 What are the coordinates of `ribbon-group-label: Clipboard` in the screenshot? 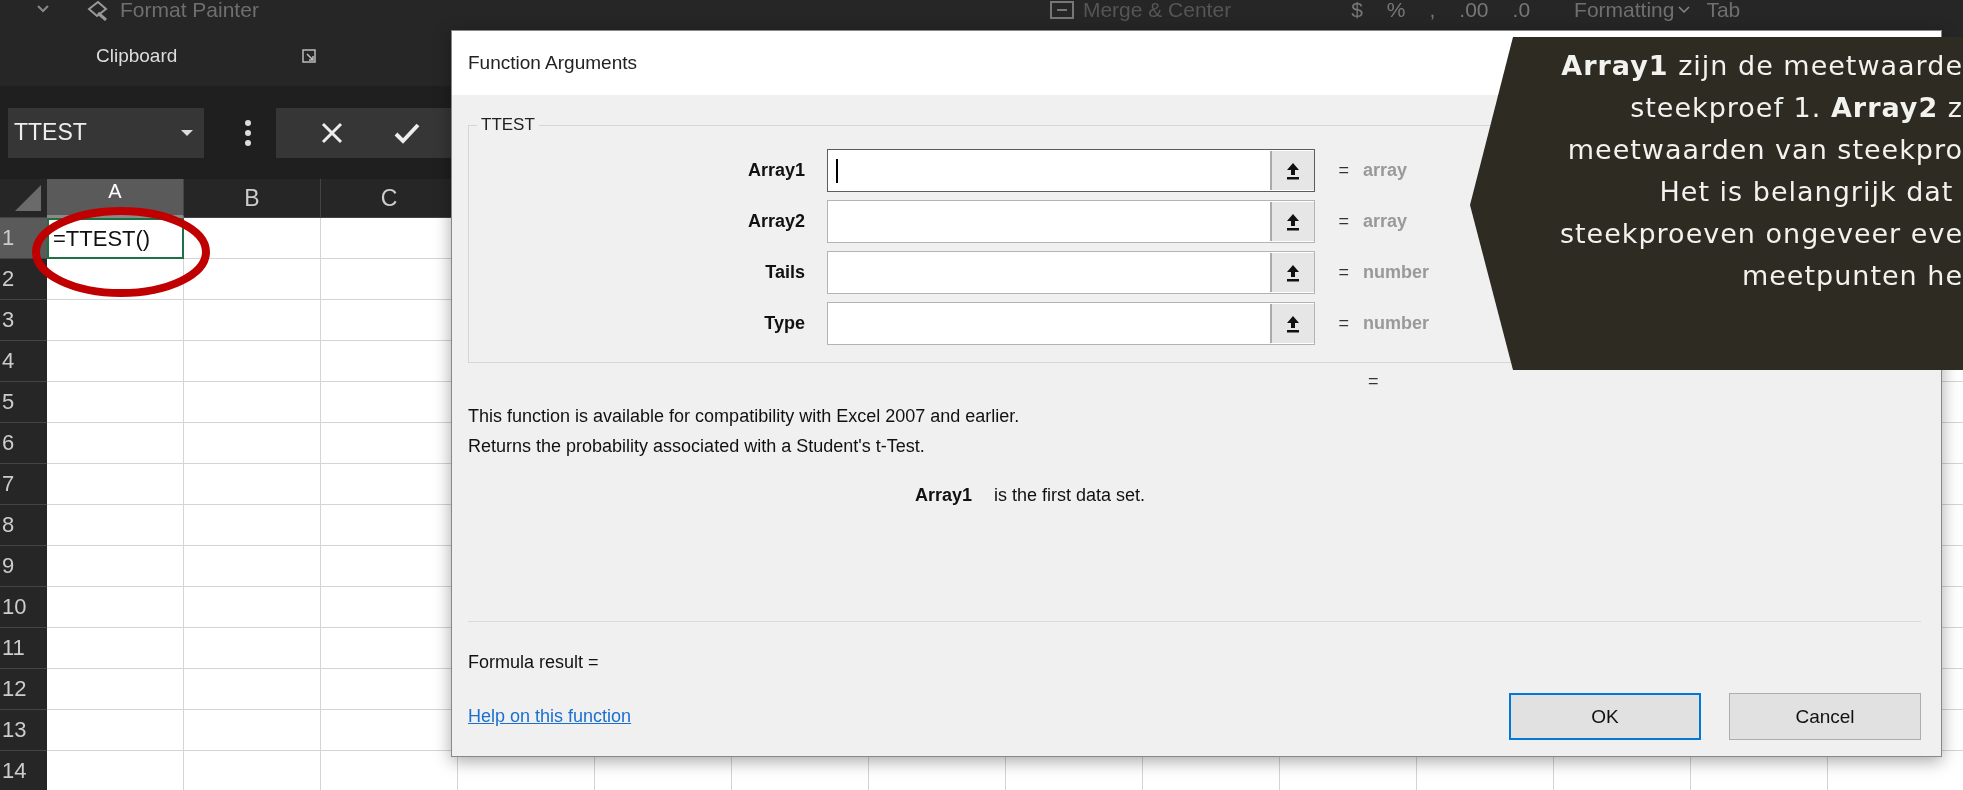 It's located at (137, 56).